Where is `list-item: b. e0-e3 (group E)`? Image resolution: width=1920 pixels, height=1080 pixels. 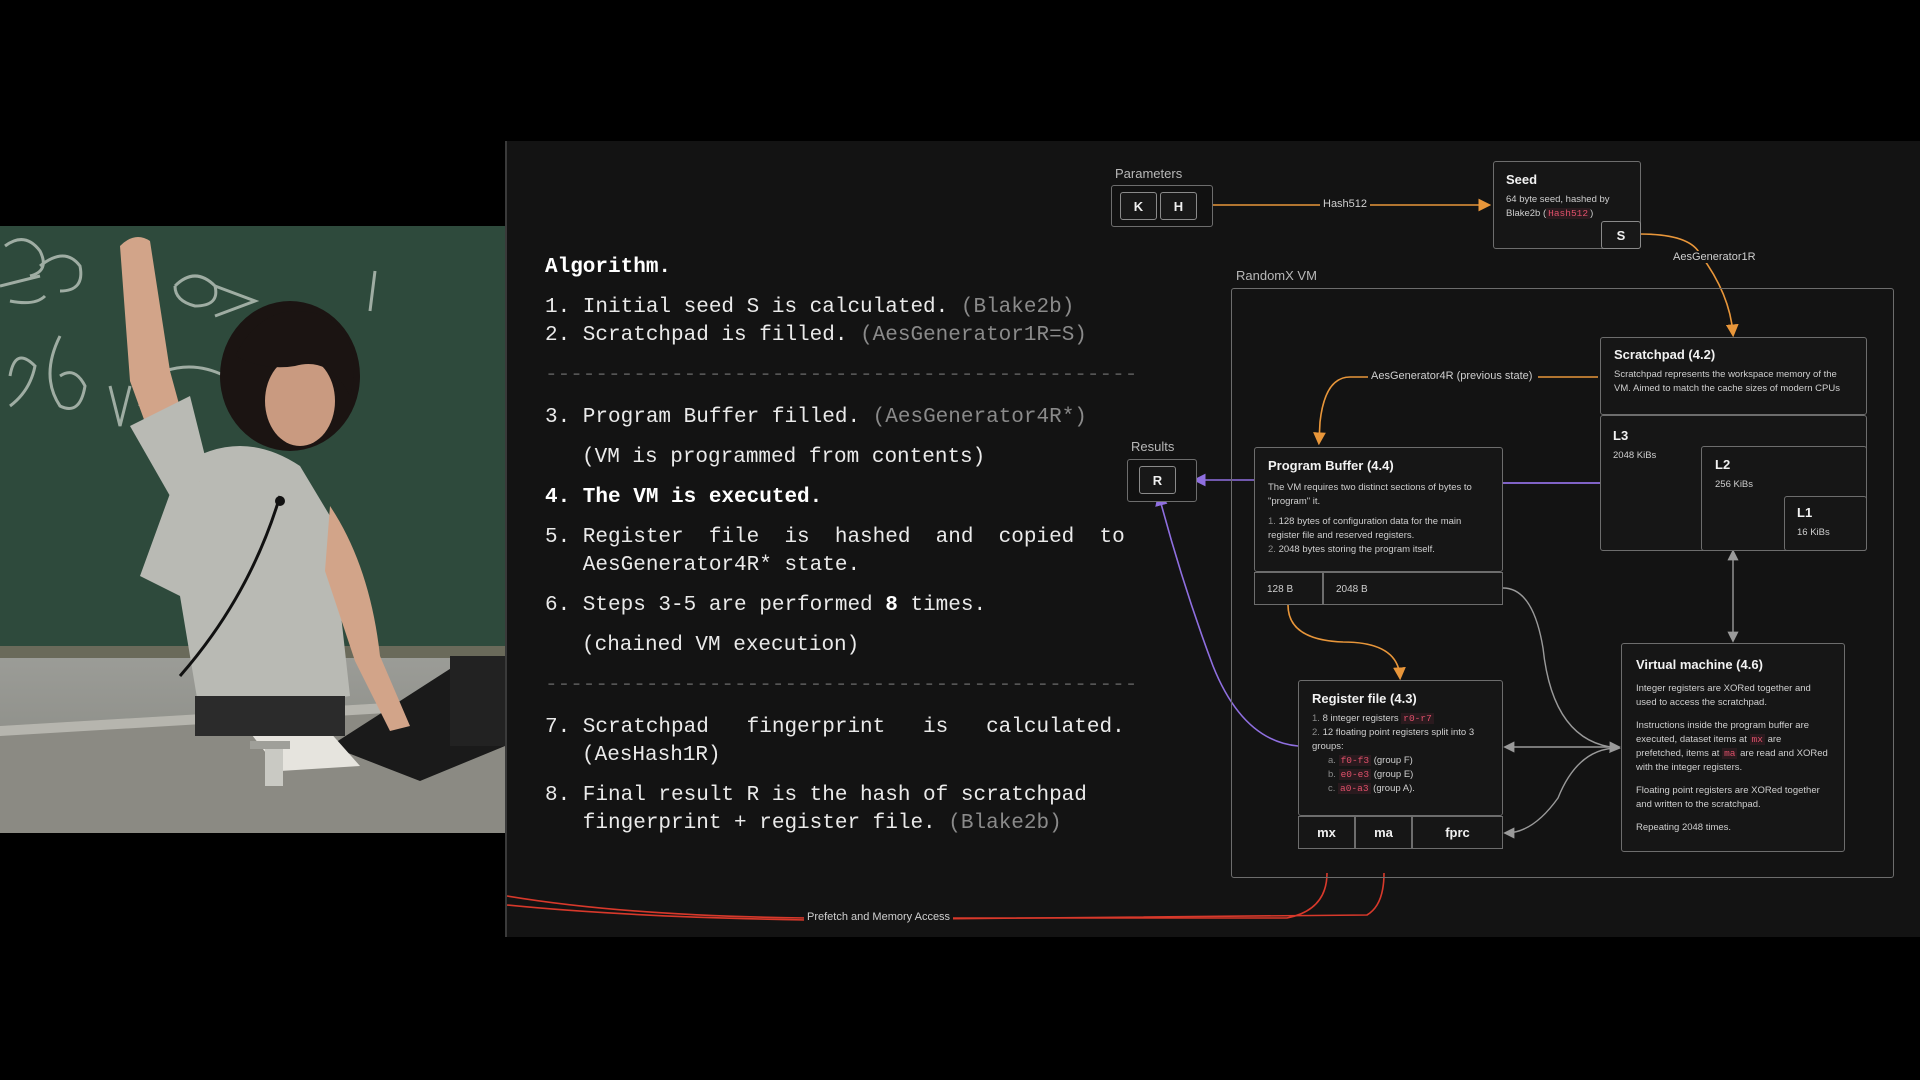 list-item: b. e0-e3 (group E) is located at coordinates (1371, 774).